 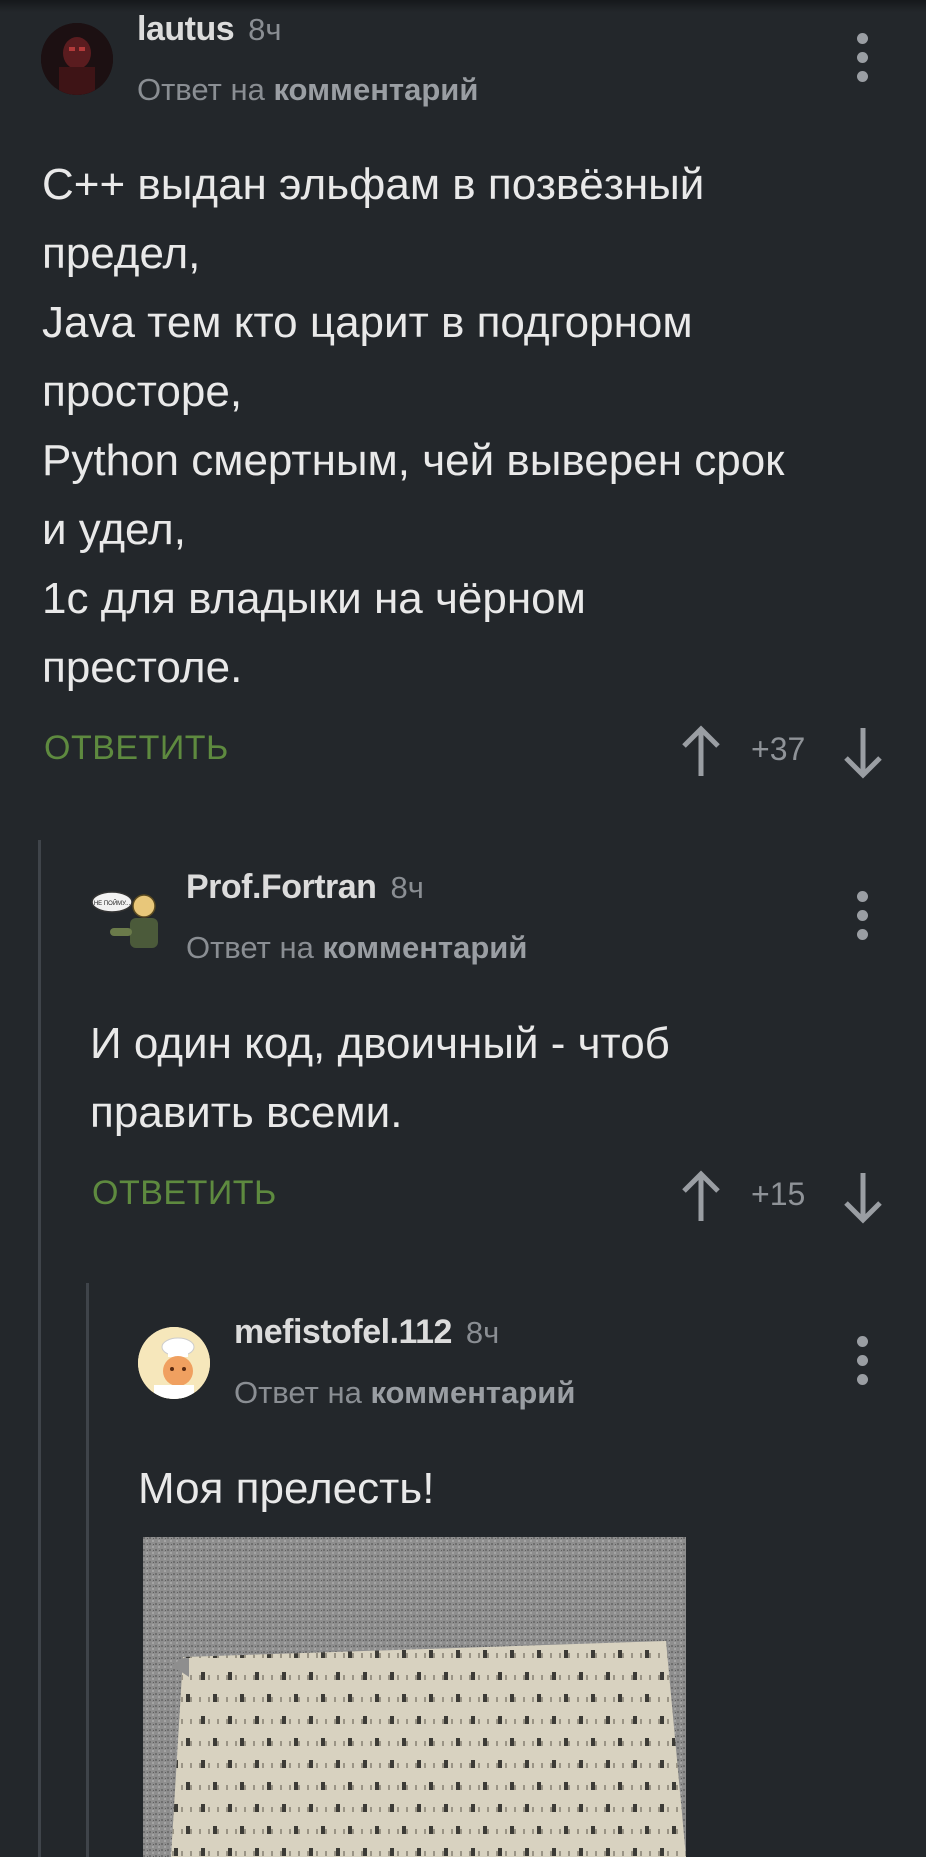 I want to click on comment-text: Моя прелесть!, so click(x=286, y=1488).